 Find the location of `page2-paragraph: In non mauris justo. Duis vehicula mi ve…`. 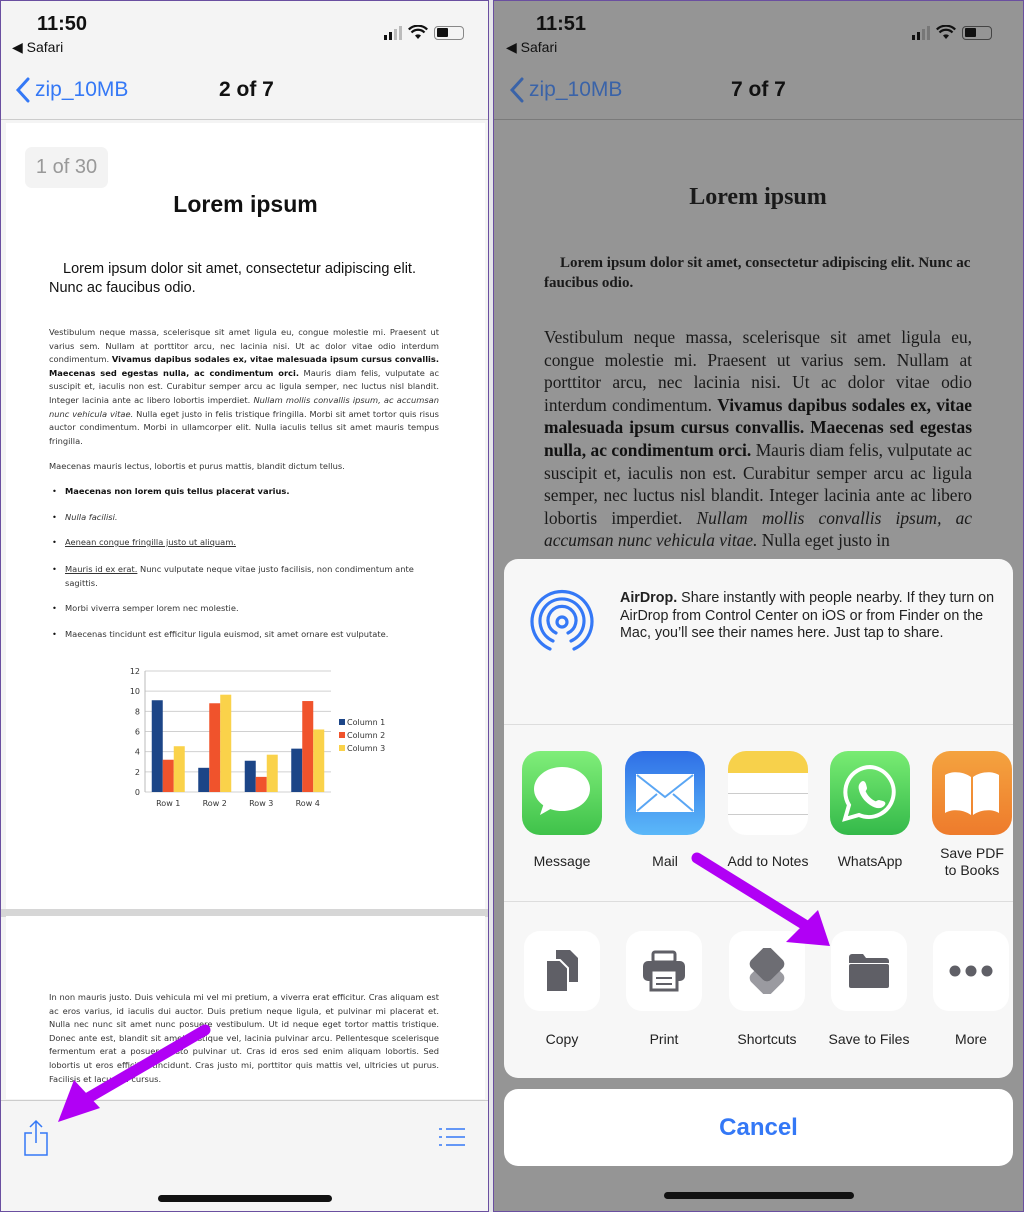

page2-paragraph: In non mauris justo. Duis vehicula mi ve… is located at coordinates (244, 1038).